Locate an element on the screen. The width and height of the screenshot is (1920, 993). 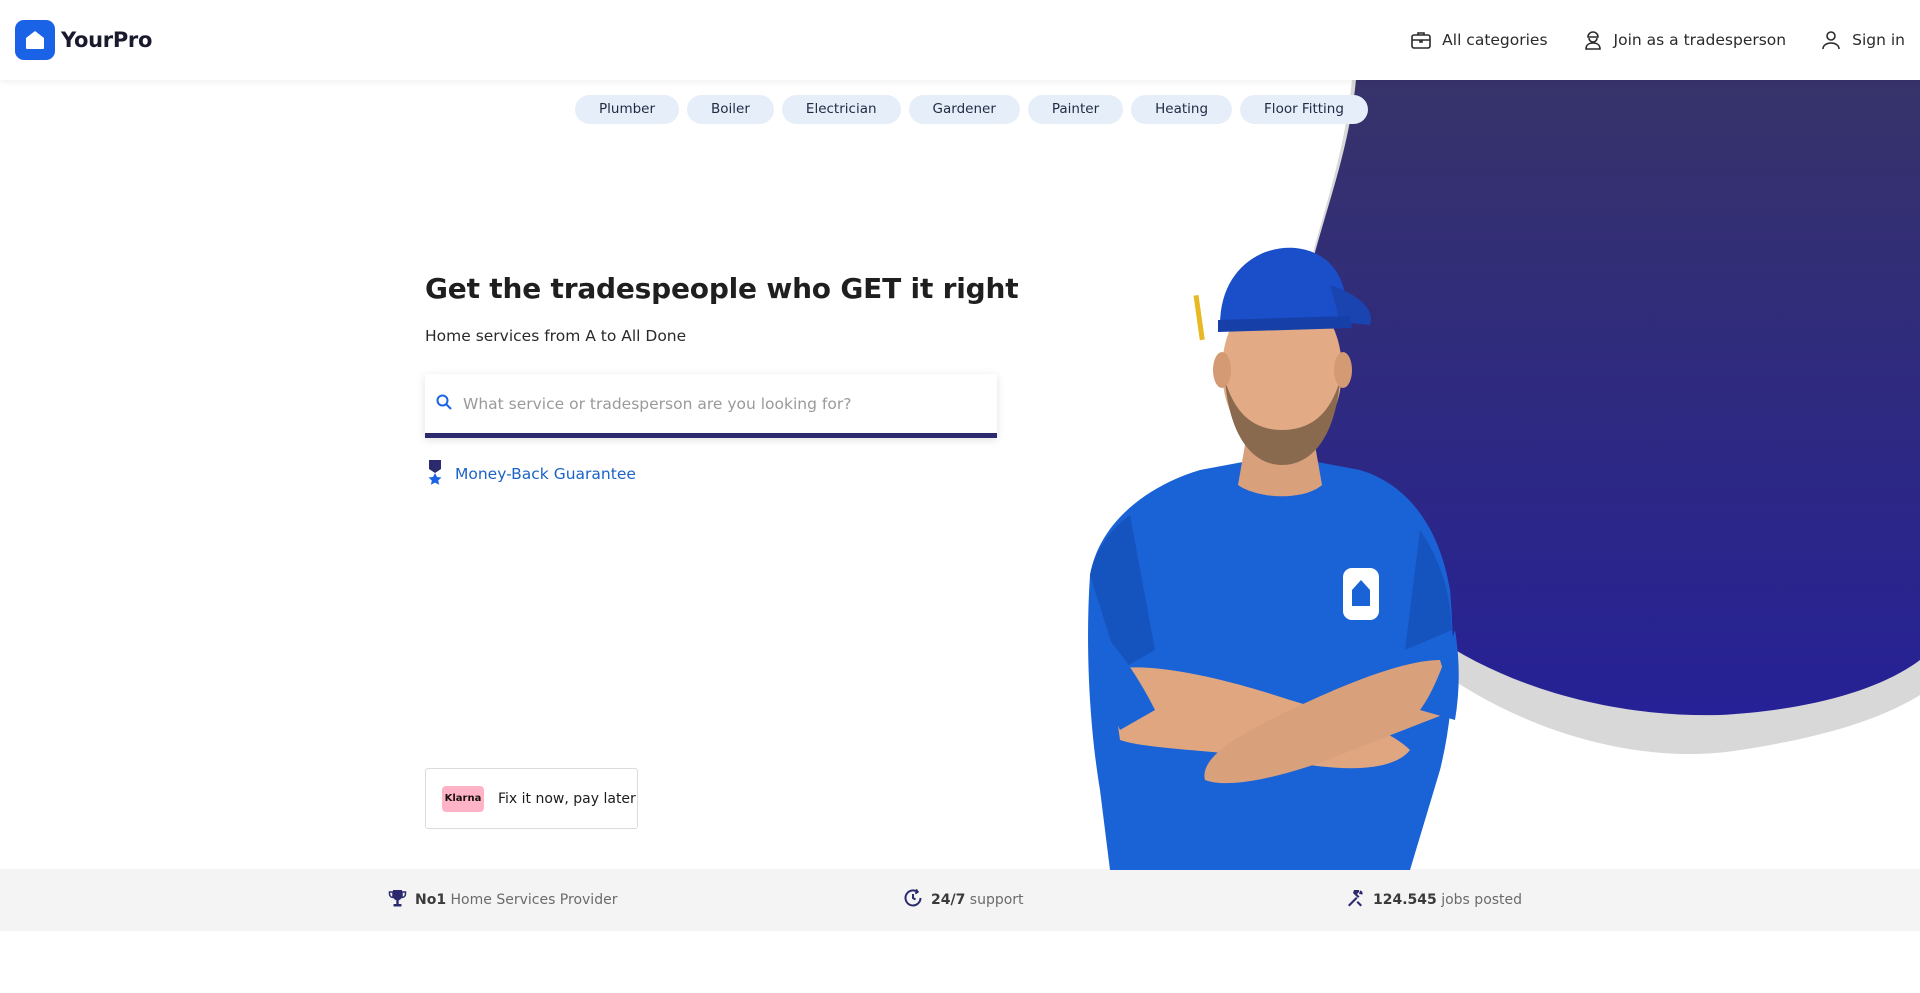
trophy-icon is located at coordinates (397, 900).